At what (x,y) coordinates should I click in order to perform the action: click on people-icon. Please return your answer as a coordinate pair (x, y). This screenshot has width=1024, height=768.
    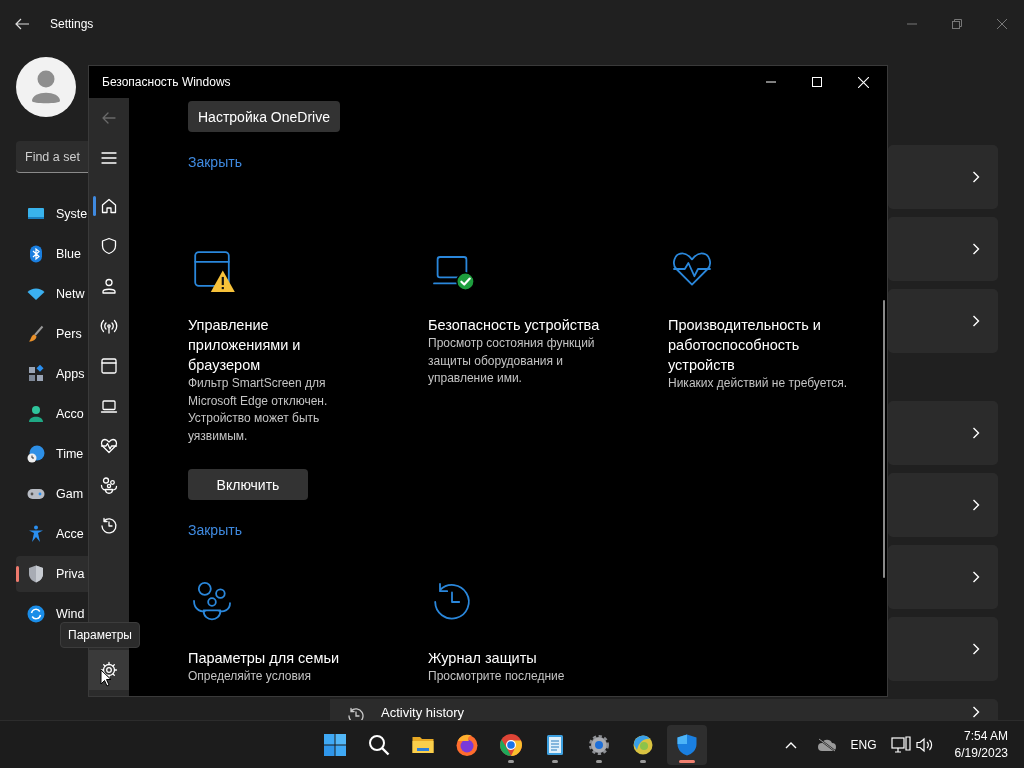
    Looking at the image, I should click on (109, 486).